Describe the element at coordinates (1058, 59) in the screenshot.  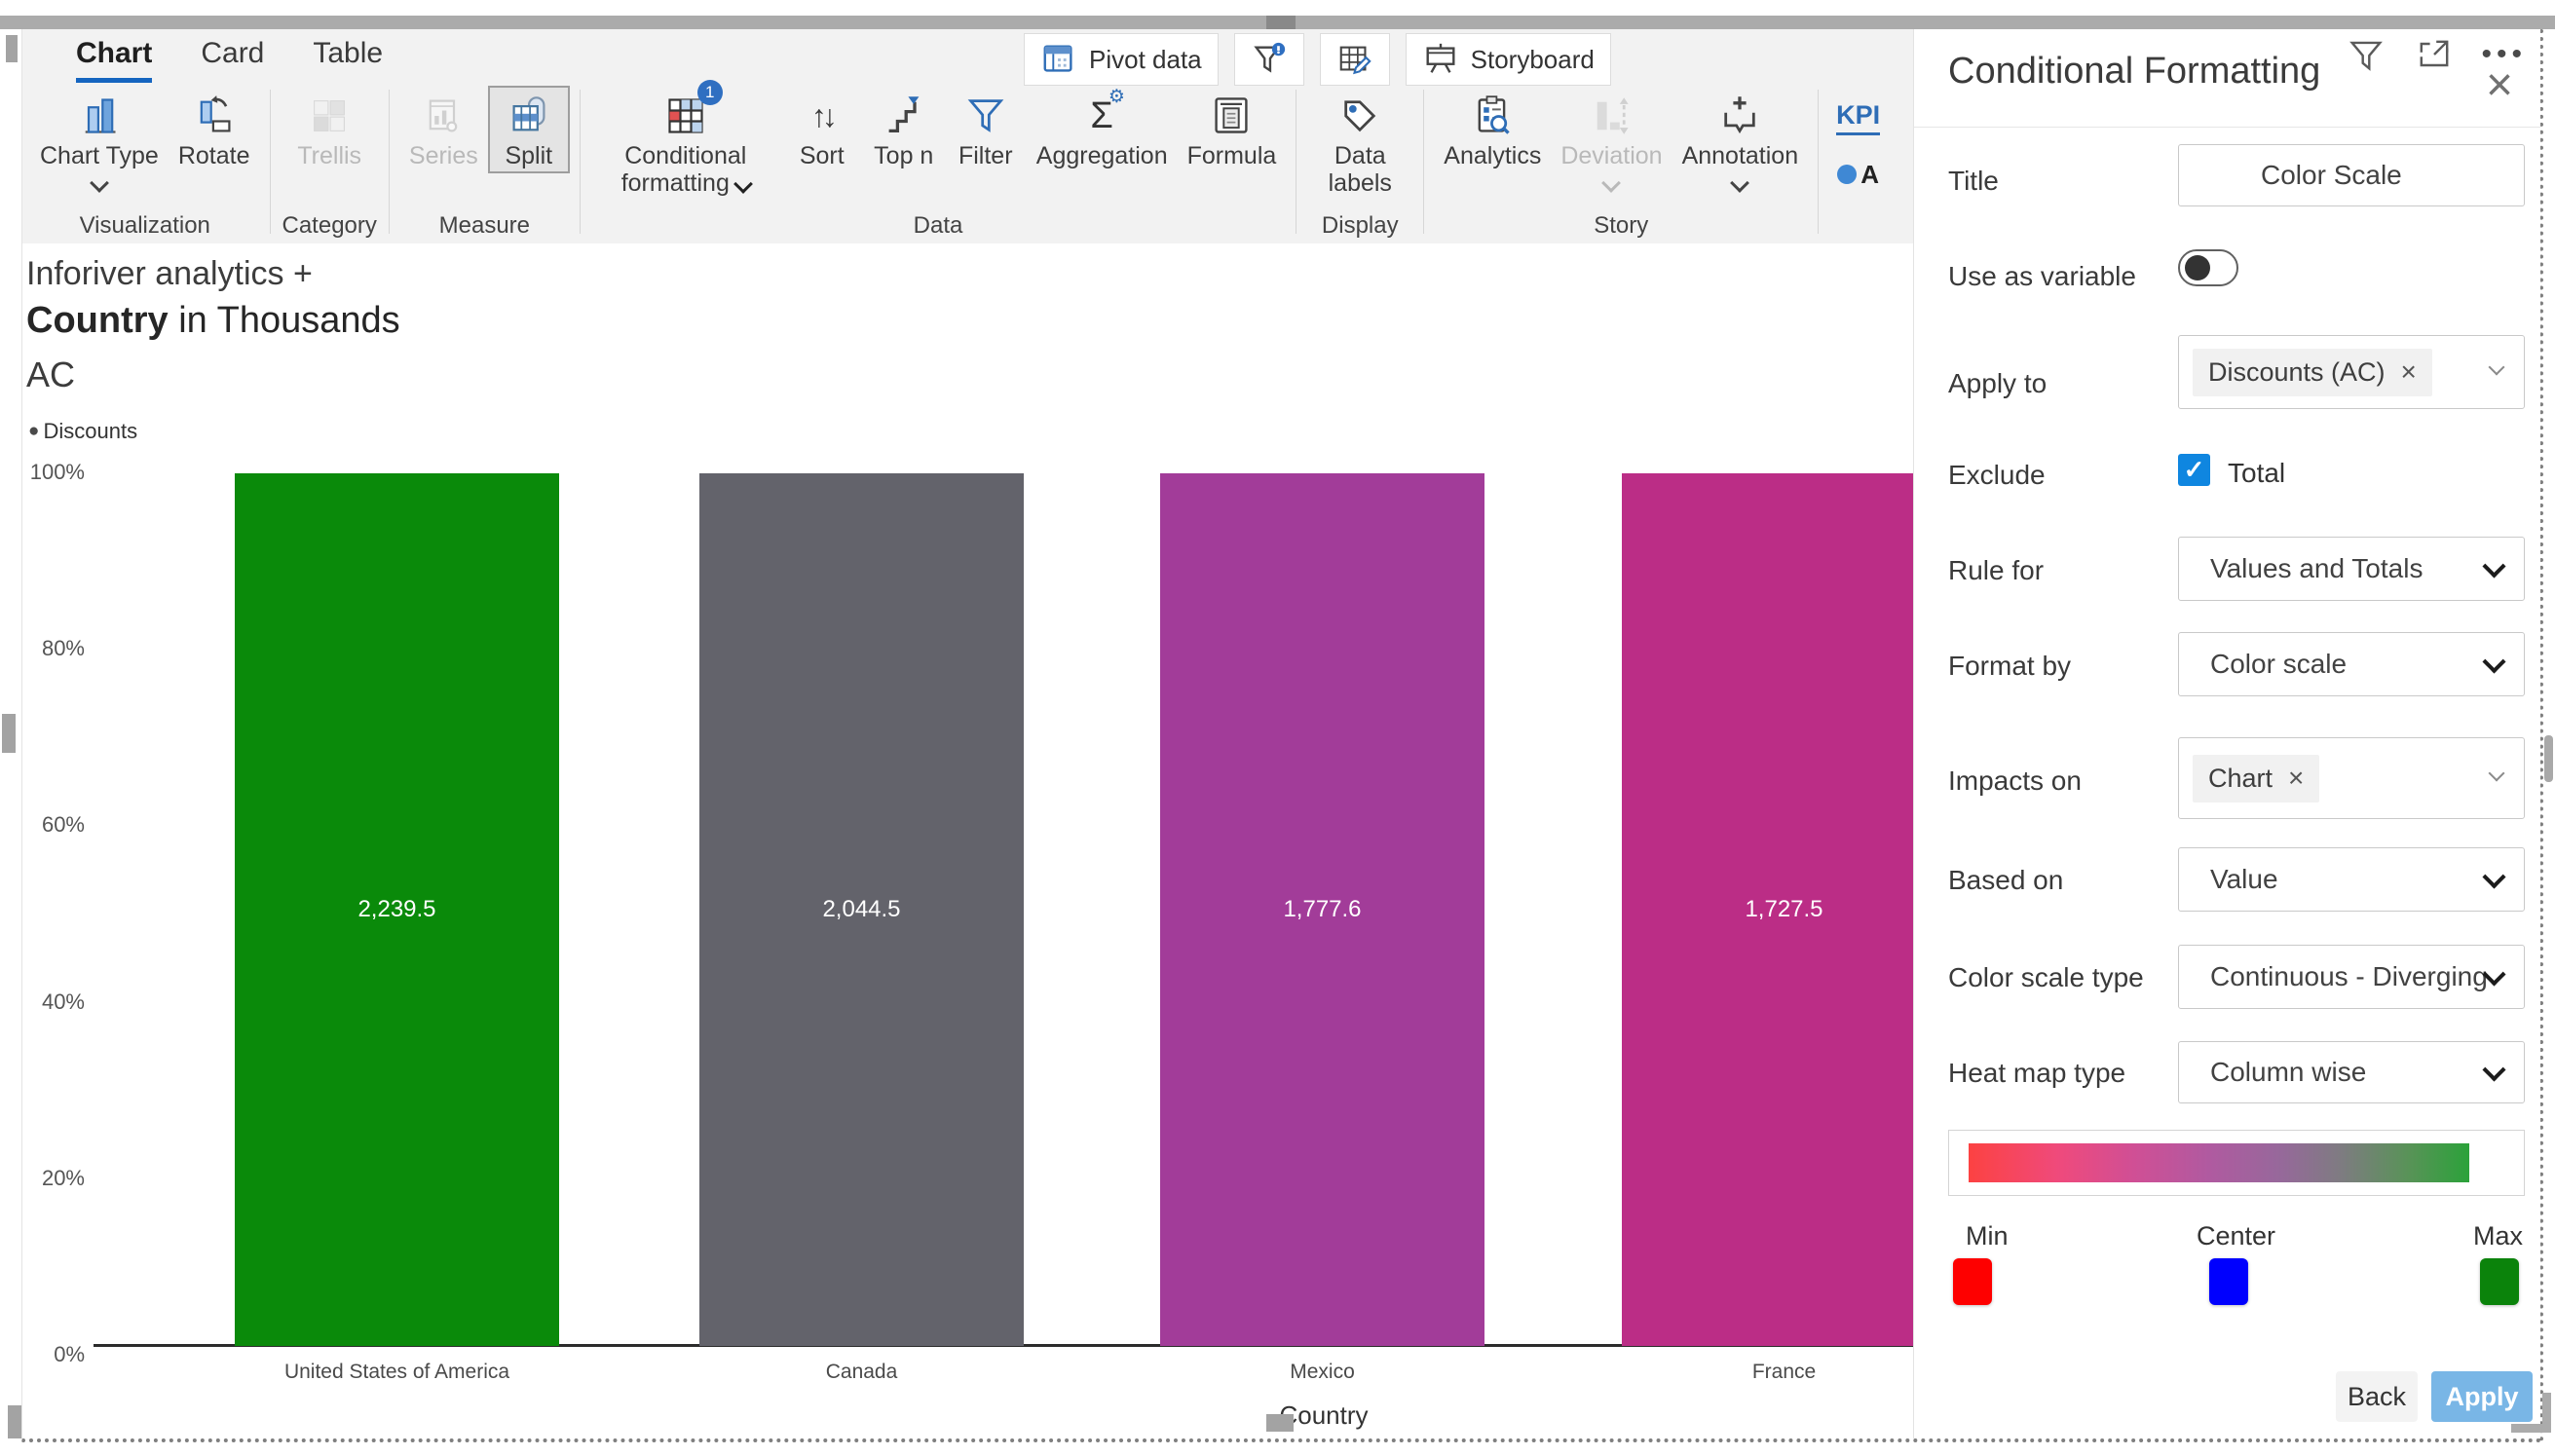
I see `pivot-data-icon` at that location.